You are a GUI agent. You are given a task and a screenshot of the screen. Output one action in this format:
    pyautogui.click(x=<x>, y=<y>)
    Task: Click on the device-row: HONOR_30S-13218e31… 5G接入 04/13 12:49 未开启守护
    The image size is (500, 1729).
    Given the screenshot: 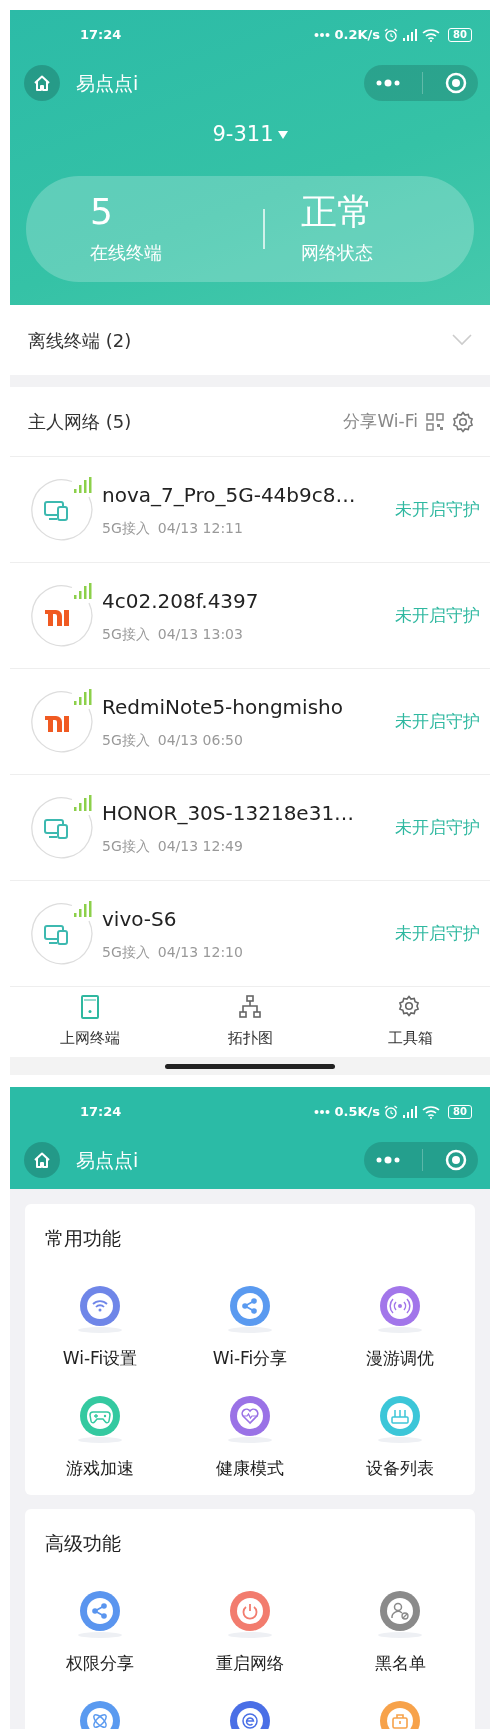 What is the action you would take?
    pyautogui.click(x=250, y=828)
    